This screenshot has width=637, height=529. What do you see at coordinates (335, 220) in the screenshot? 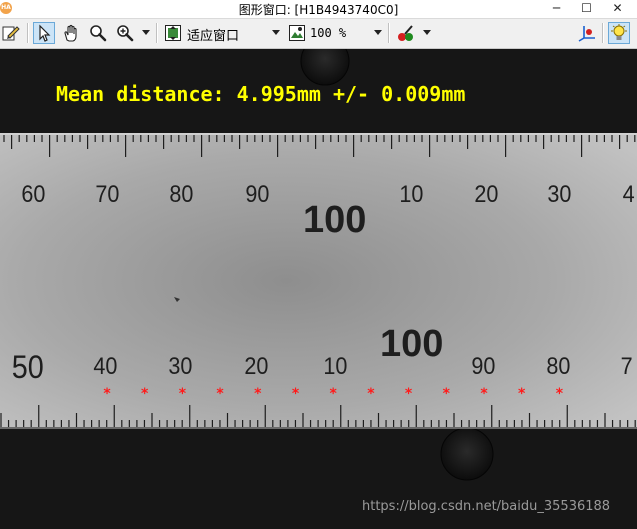
I see `upper-major-label: 100` at bounding box center [335, 220].